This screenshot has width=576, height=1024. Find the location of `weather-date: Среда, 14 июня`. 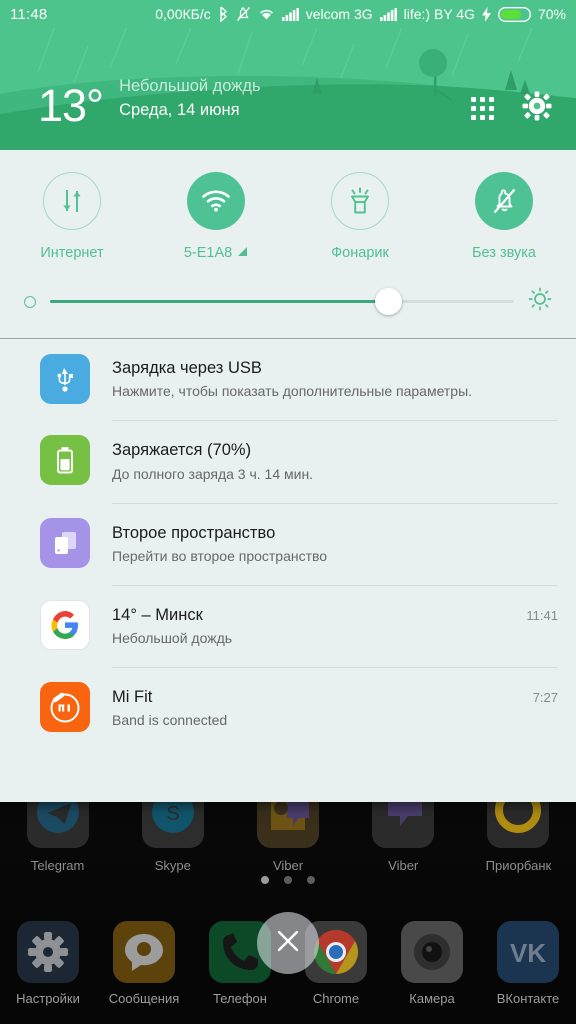

weather-date: Среда, 14 июня is located at coordinates (179, 110).